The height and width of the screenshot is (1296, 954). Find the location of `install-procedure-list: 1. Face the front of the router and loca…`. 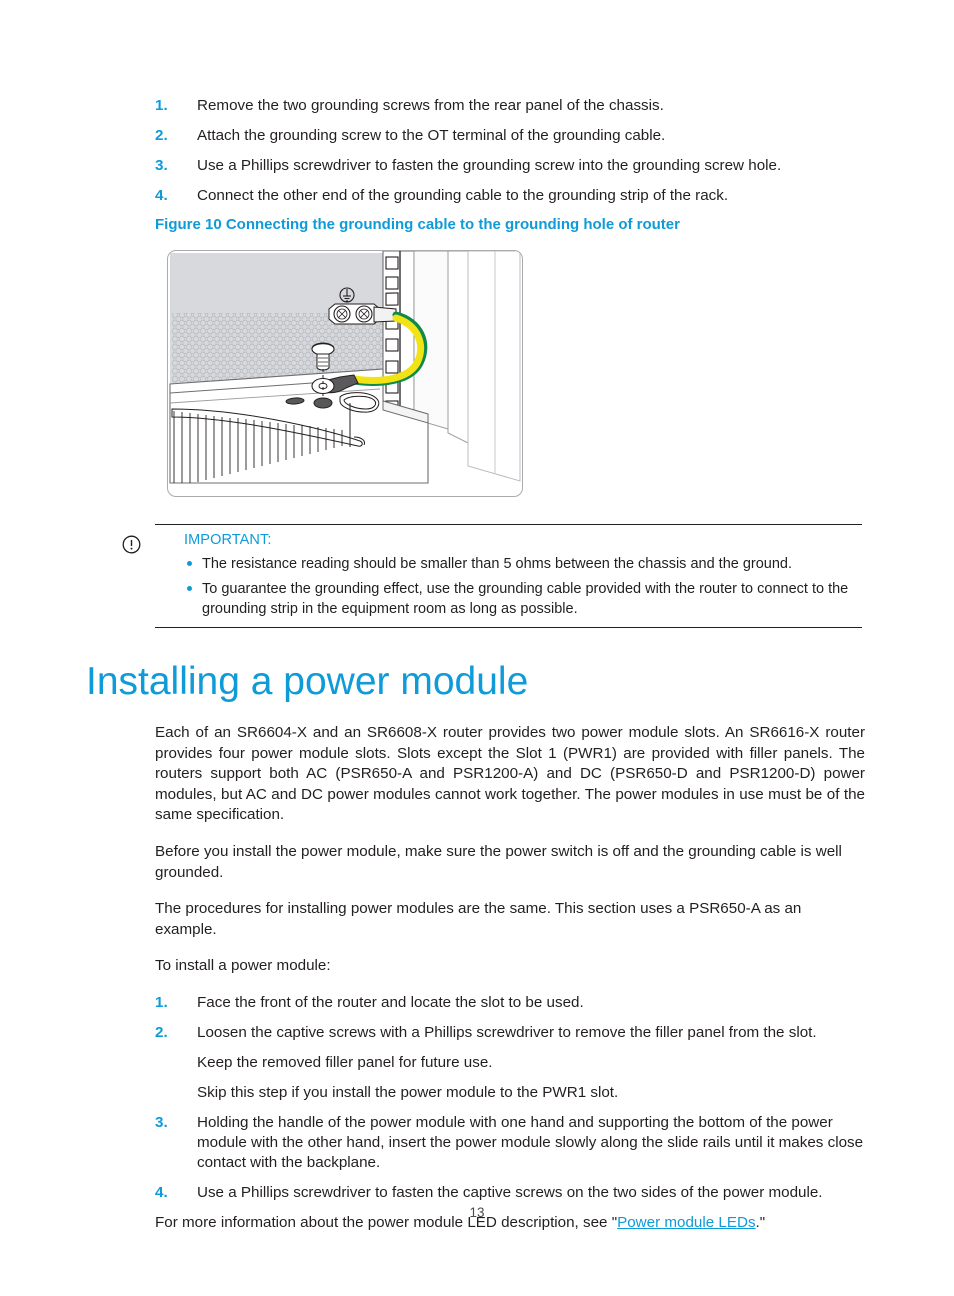

install-procedure-list: 1. Face the front of the router and loca… is located at coordinates (510, 1098).